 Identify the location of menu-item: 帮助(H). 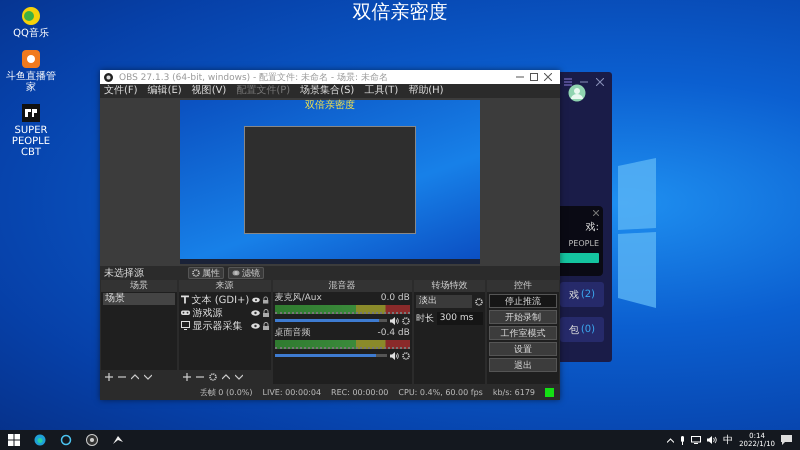
(426, 91).